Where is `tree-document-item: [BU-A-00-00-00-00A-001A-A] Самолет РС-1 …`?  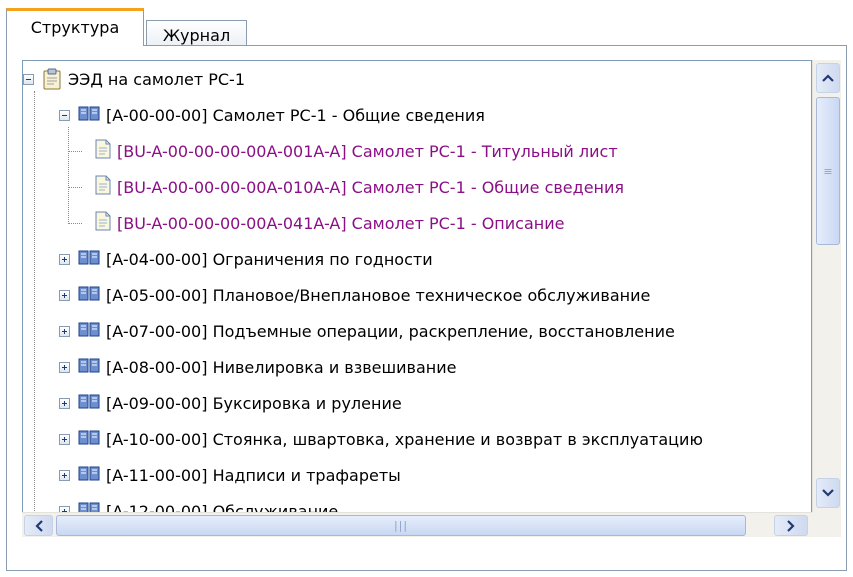 tree-document-item: [BU-A-00-00-00-00A-001A-A] Самолет РС-1 … is located at coordinates (356, 151).